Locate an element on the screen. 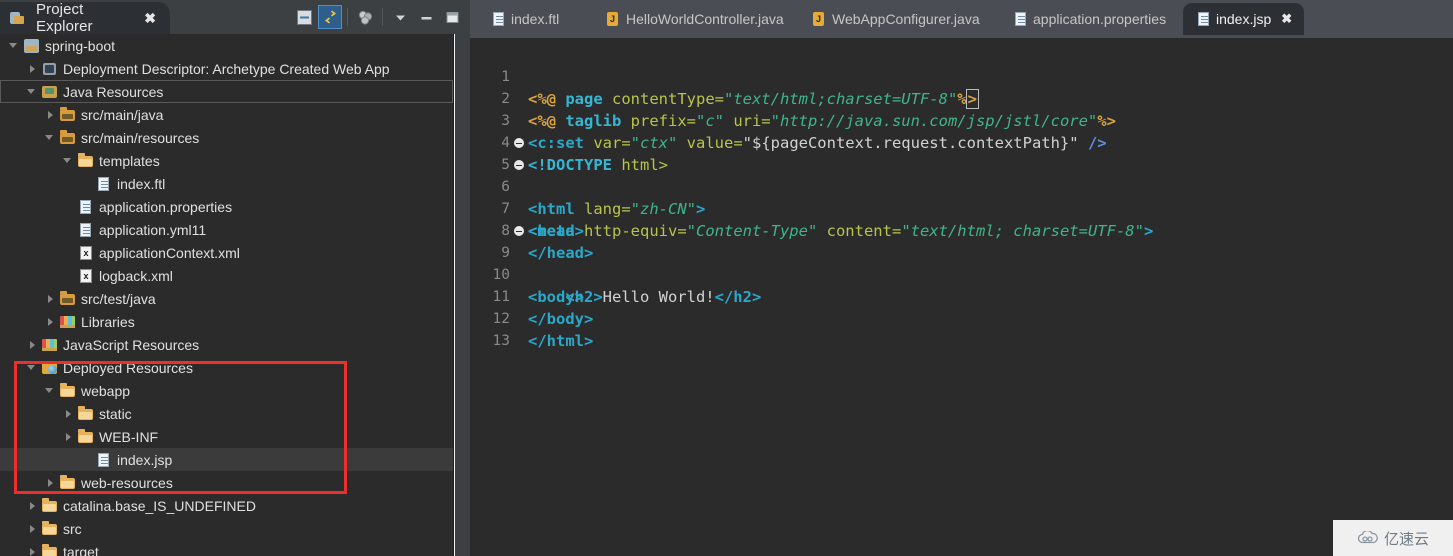  watermark: 亿速云 is located at coordinates (1393, 538).